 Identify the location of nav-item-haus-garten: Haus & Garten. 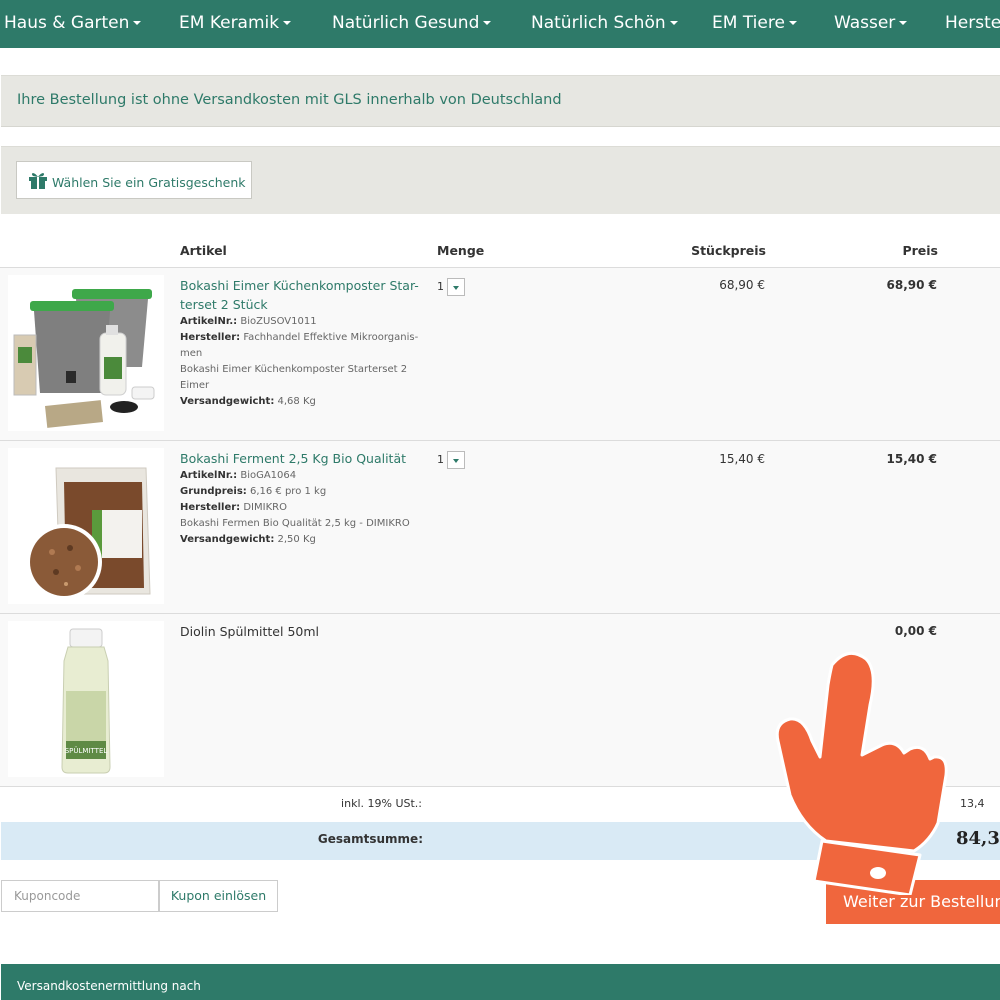
(73, 24).